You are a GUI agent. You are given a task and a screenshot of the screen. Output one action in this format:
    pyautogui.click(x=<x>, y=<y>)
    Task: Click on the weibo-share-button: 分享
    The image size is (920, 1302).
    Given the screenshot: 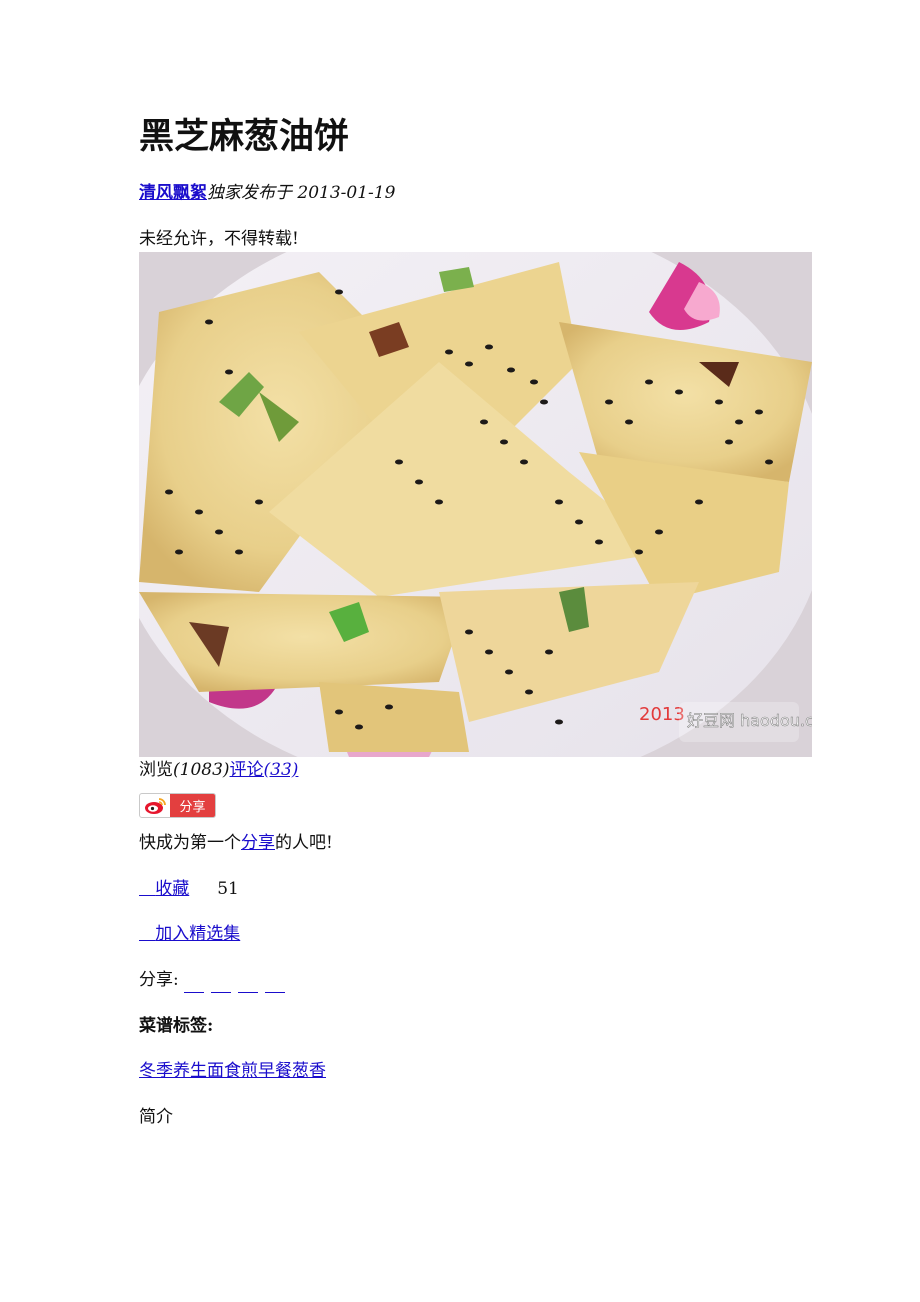 What is the action you would take?
    pyautogui.click(x=177, y=805)
    